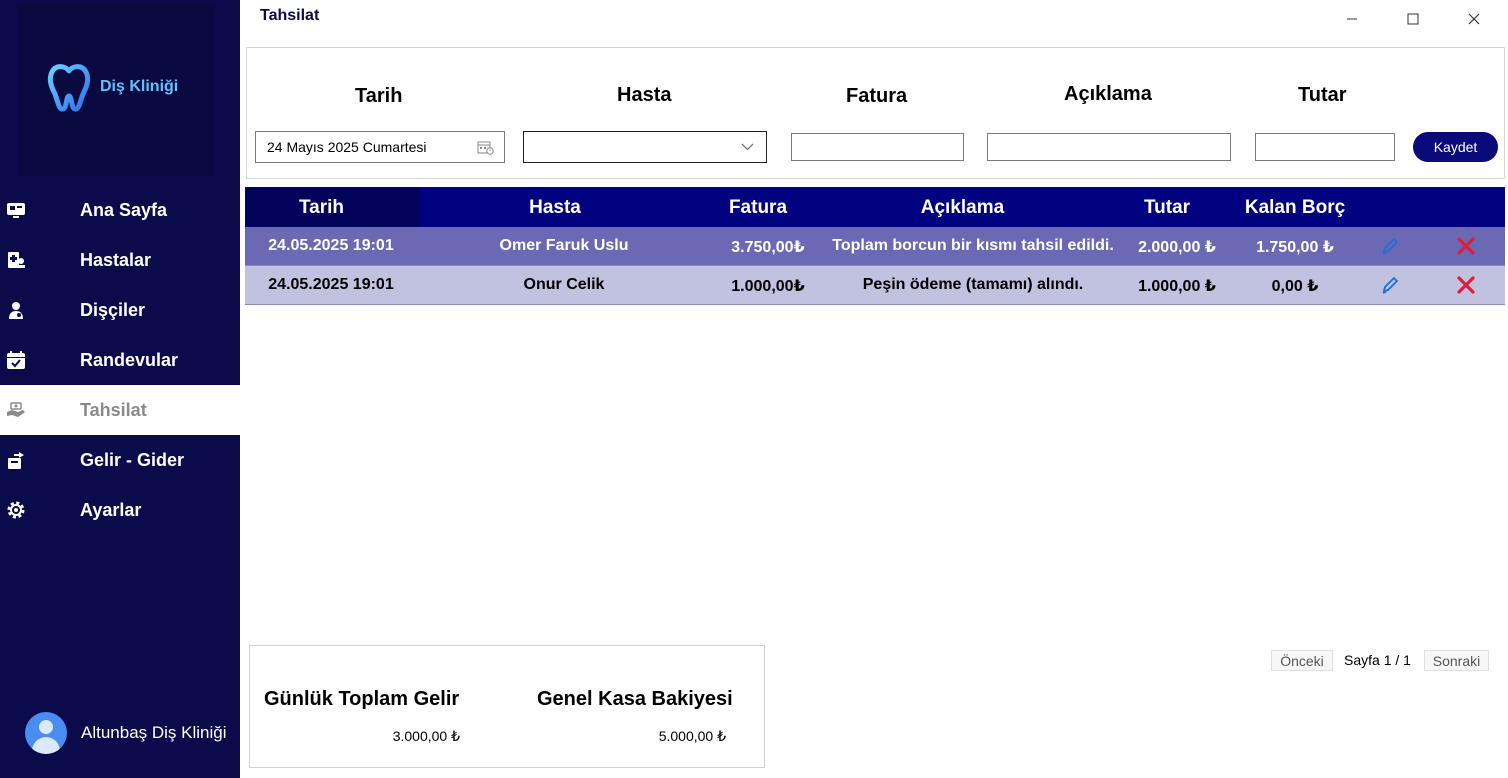 This screenshot has width=1508, height=778. I want to click on invoice-label: Fatura, so click(877, 96).